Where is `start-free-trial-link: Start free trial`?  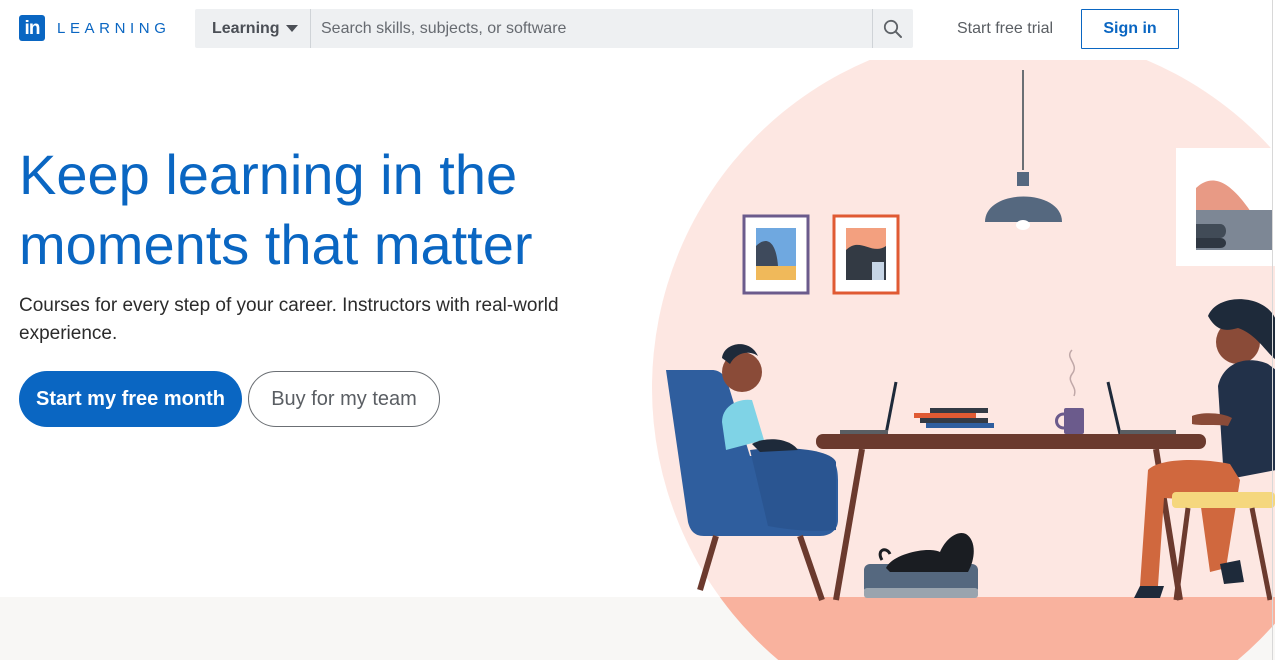
start-free-trial-link: Start free trial is located at coordinates (1005, 29).